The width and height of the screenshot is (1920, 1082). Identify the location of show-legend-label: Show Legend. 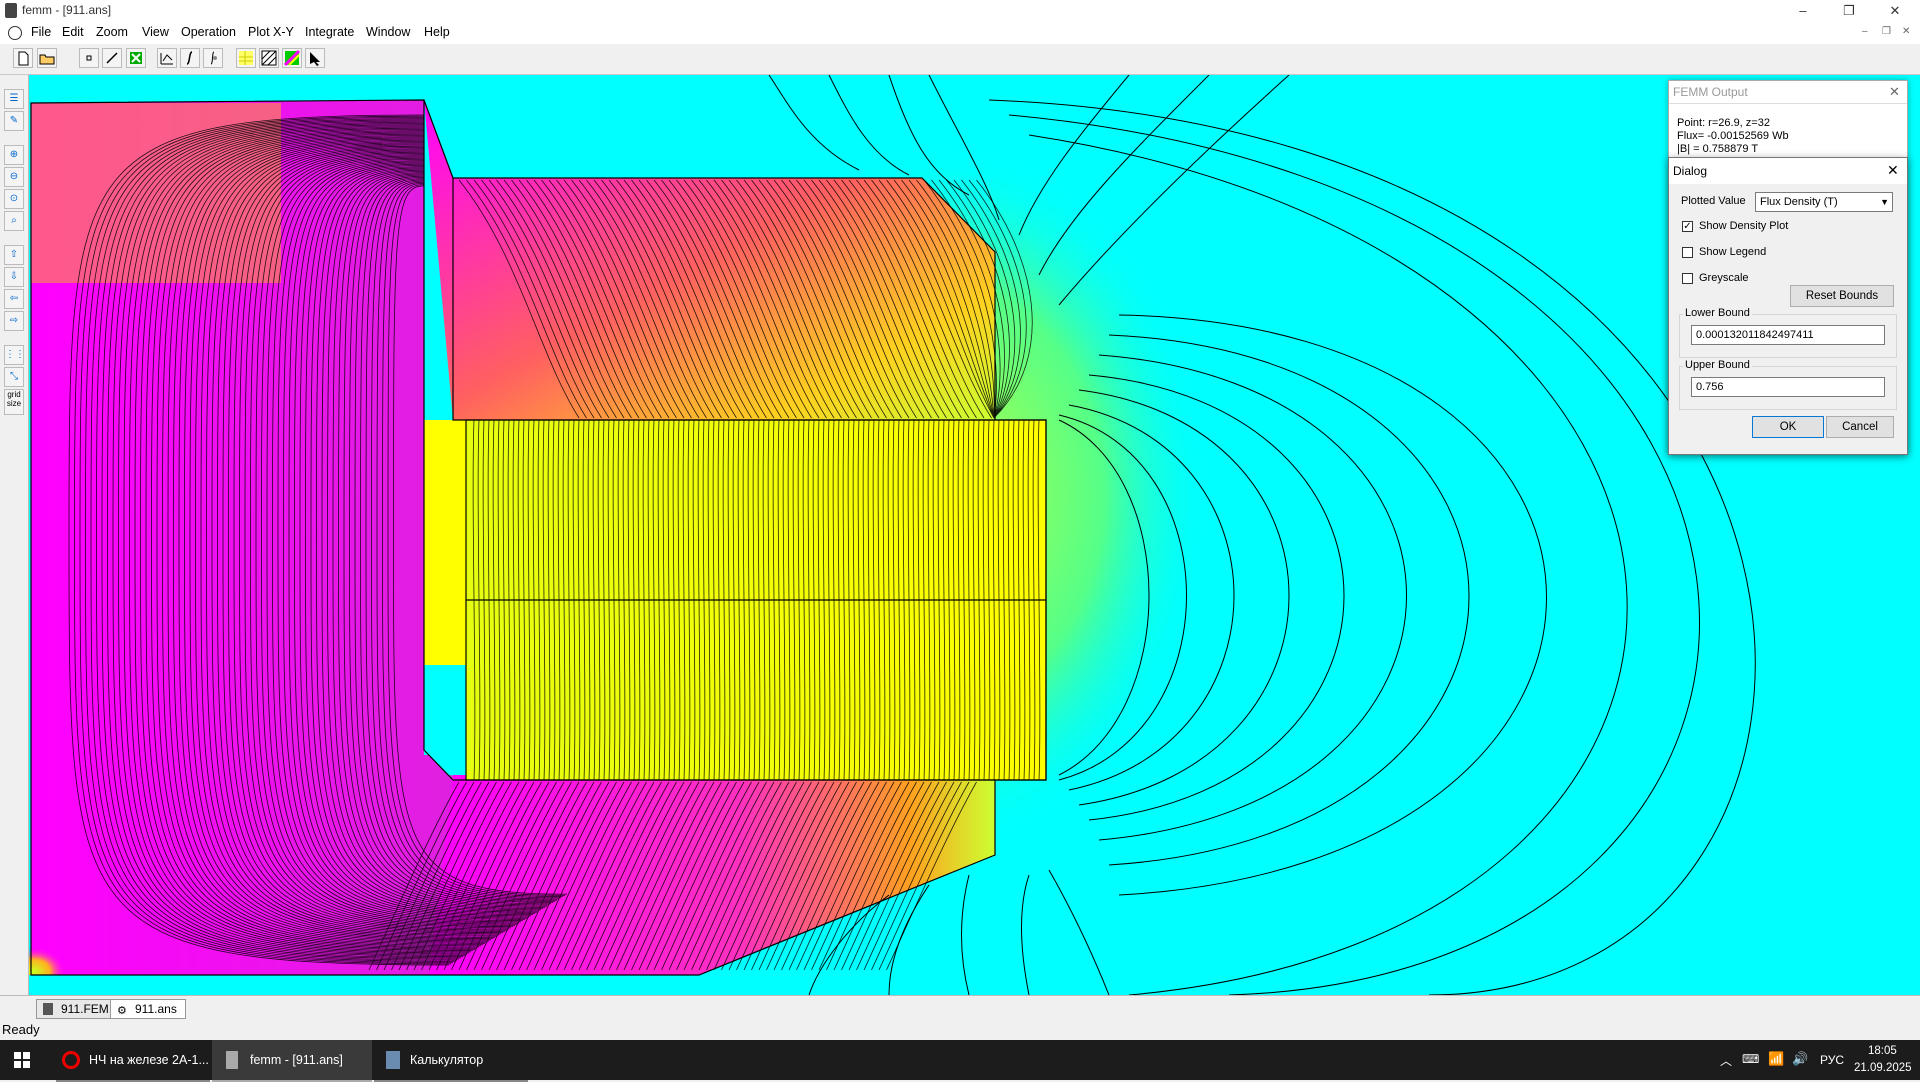
(1733, 252).